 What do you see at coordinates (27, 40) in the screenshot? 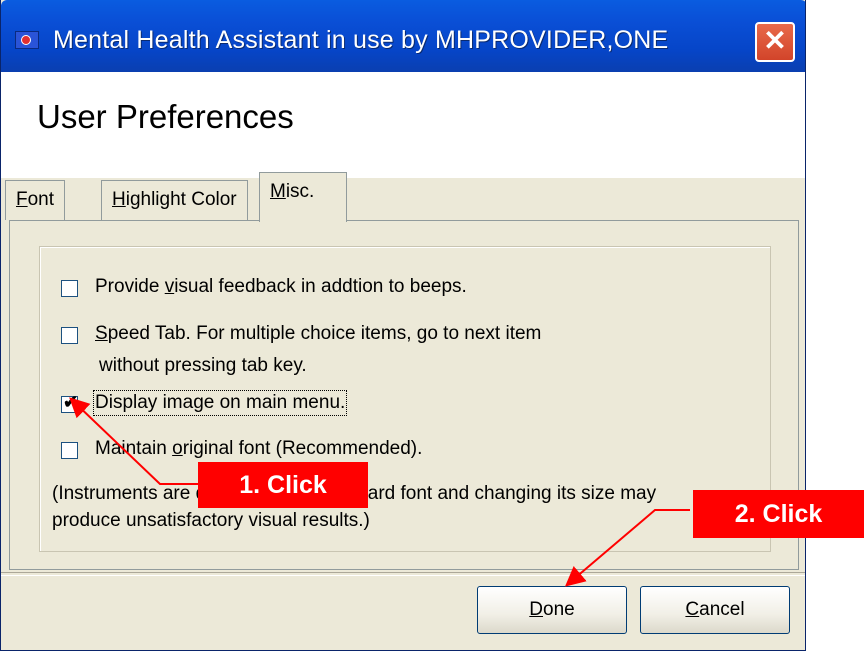
I see `app-icon` at bounding box center [27, 40].